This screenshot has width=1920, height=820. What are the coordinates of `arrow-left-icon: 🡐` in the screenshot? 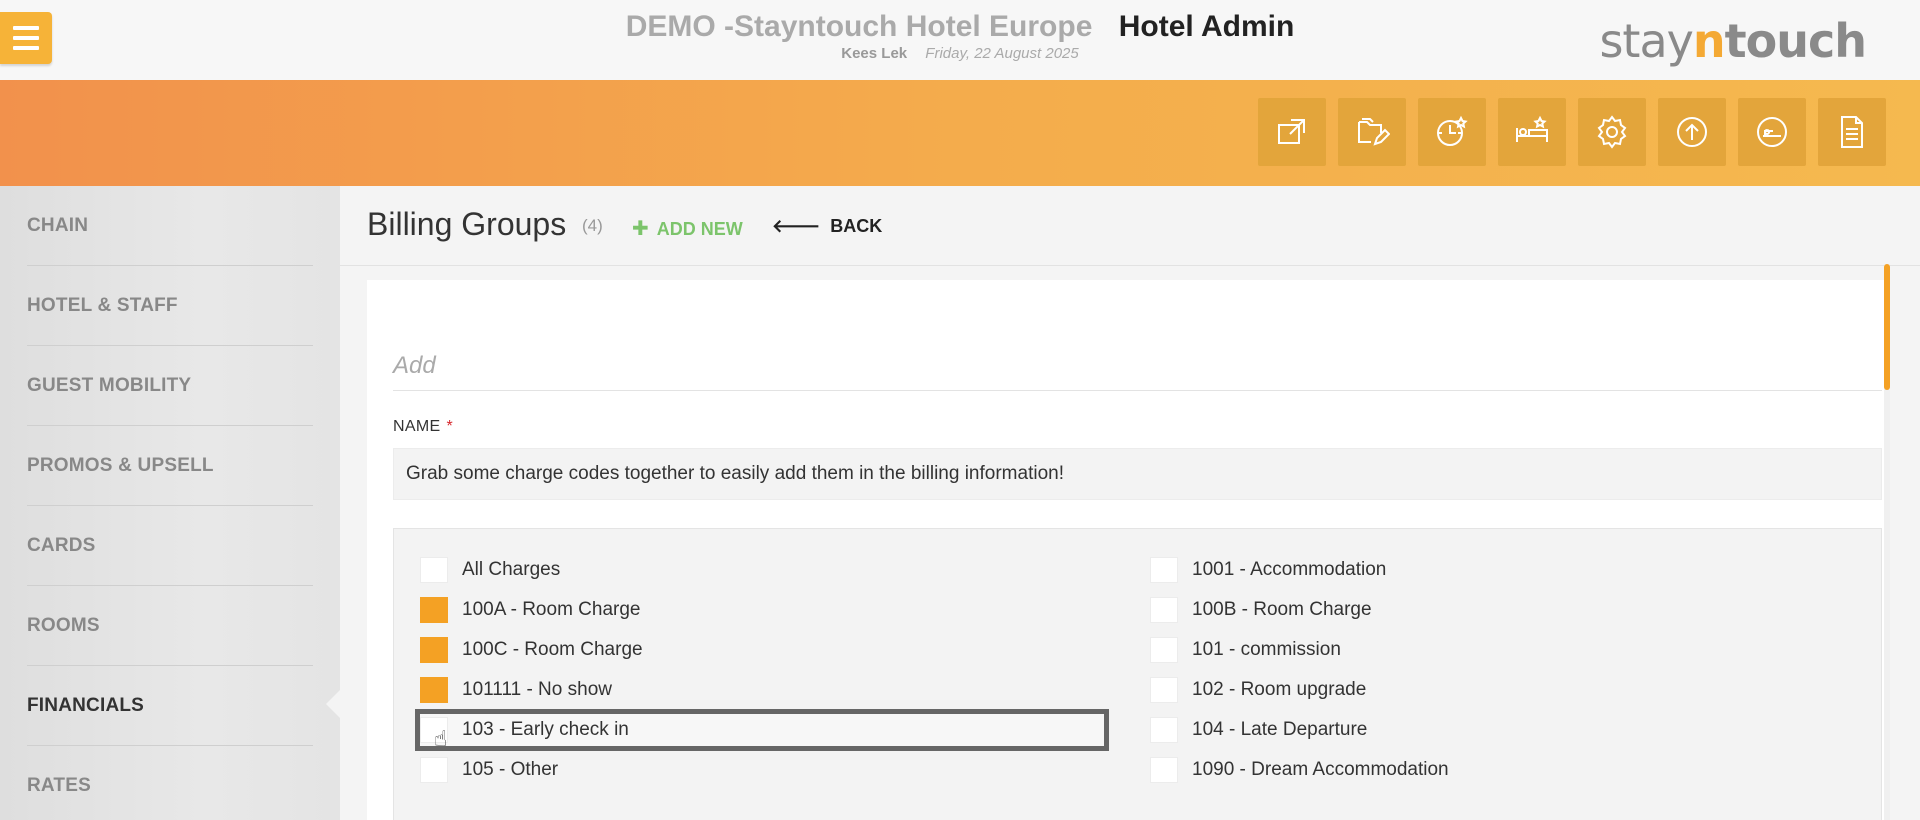 It's located at (796, 226).